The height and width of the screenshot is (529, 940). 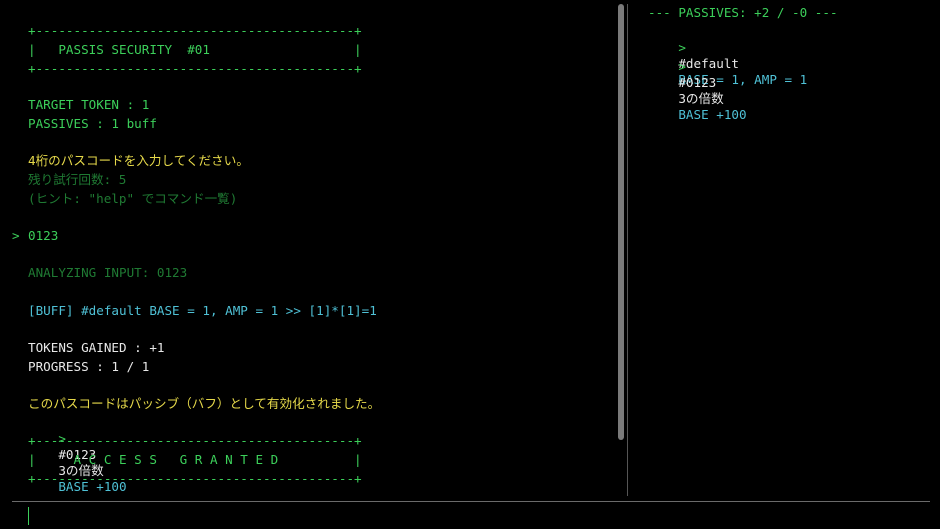 I want to click on target-token: TARGET TOKEN : 1, so click(x=89, y=104).